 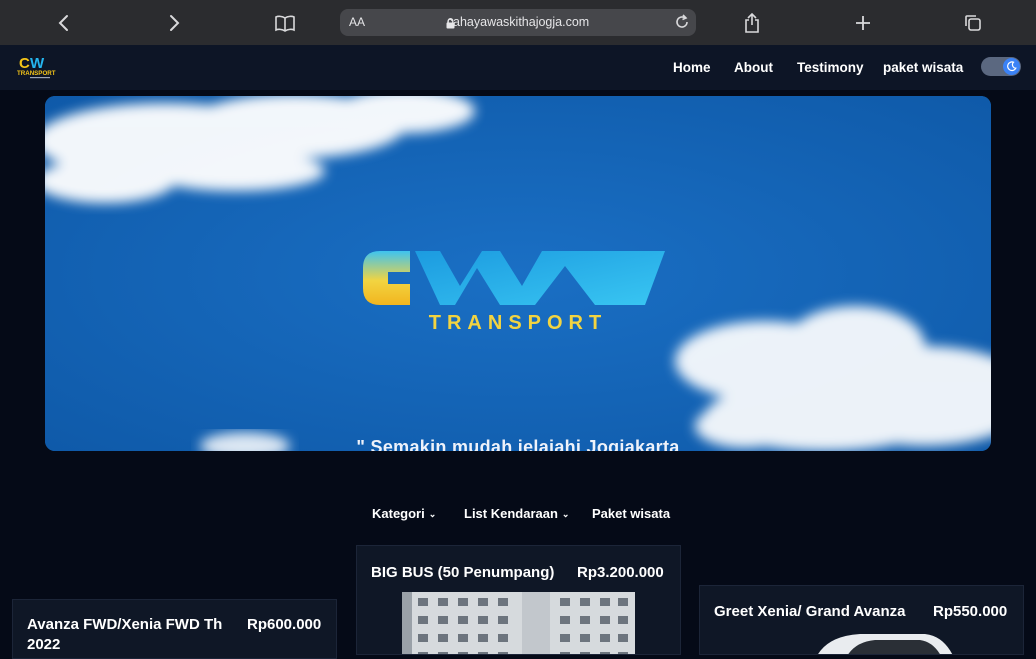 I want to click on vehicle-name: BIG BUS (50 Penumpang), so click(x=463, y=572).